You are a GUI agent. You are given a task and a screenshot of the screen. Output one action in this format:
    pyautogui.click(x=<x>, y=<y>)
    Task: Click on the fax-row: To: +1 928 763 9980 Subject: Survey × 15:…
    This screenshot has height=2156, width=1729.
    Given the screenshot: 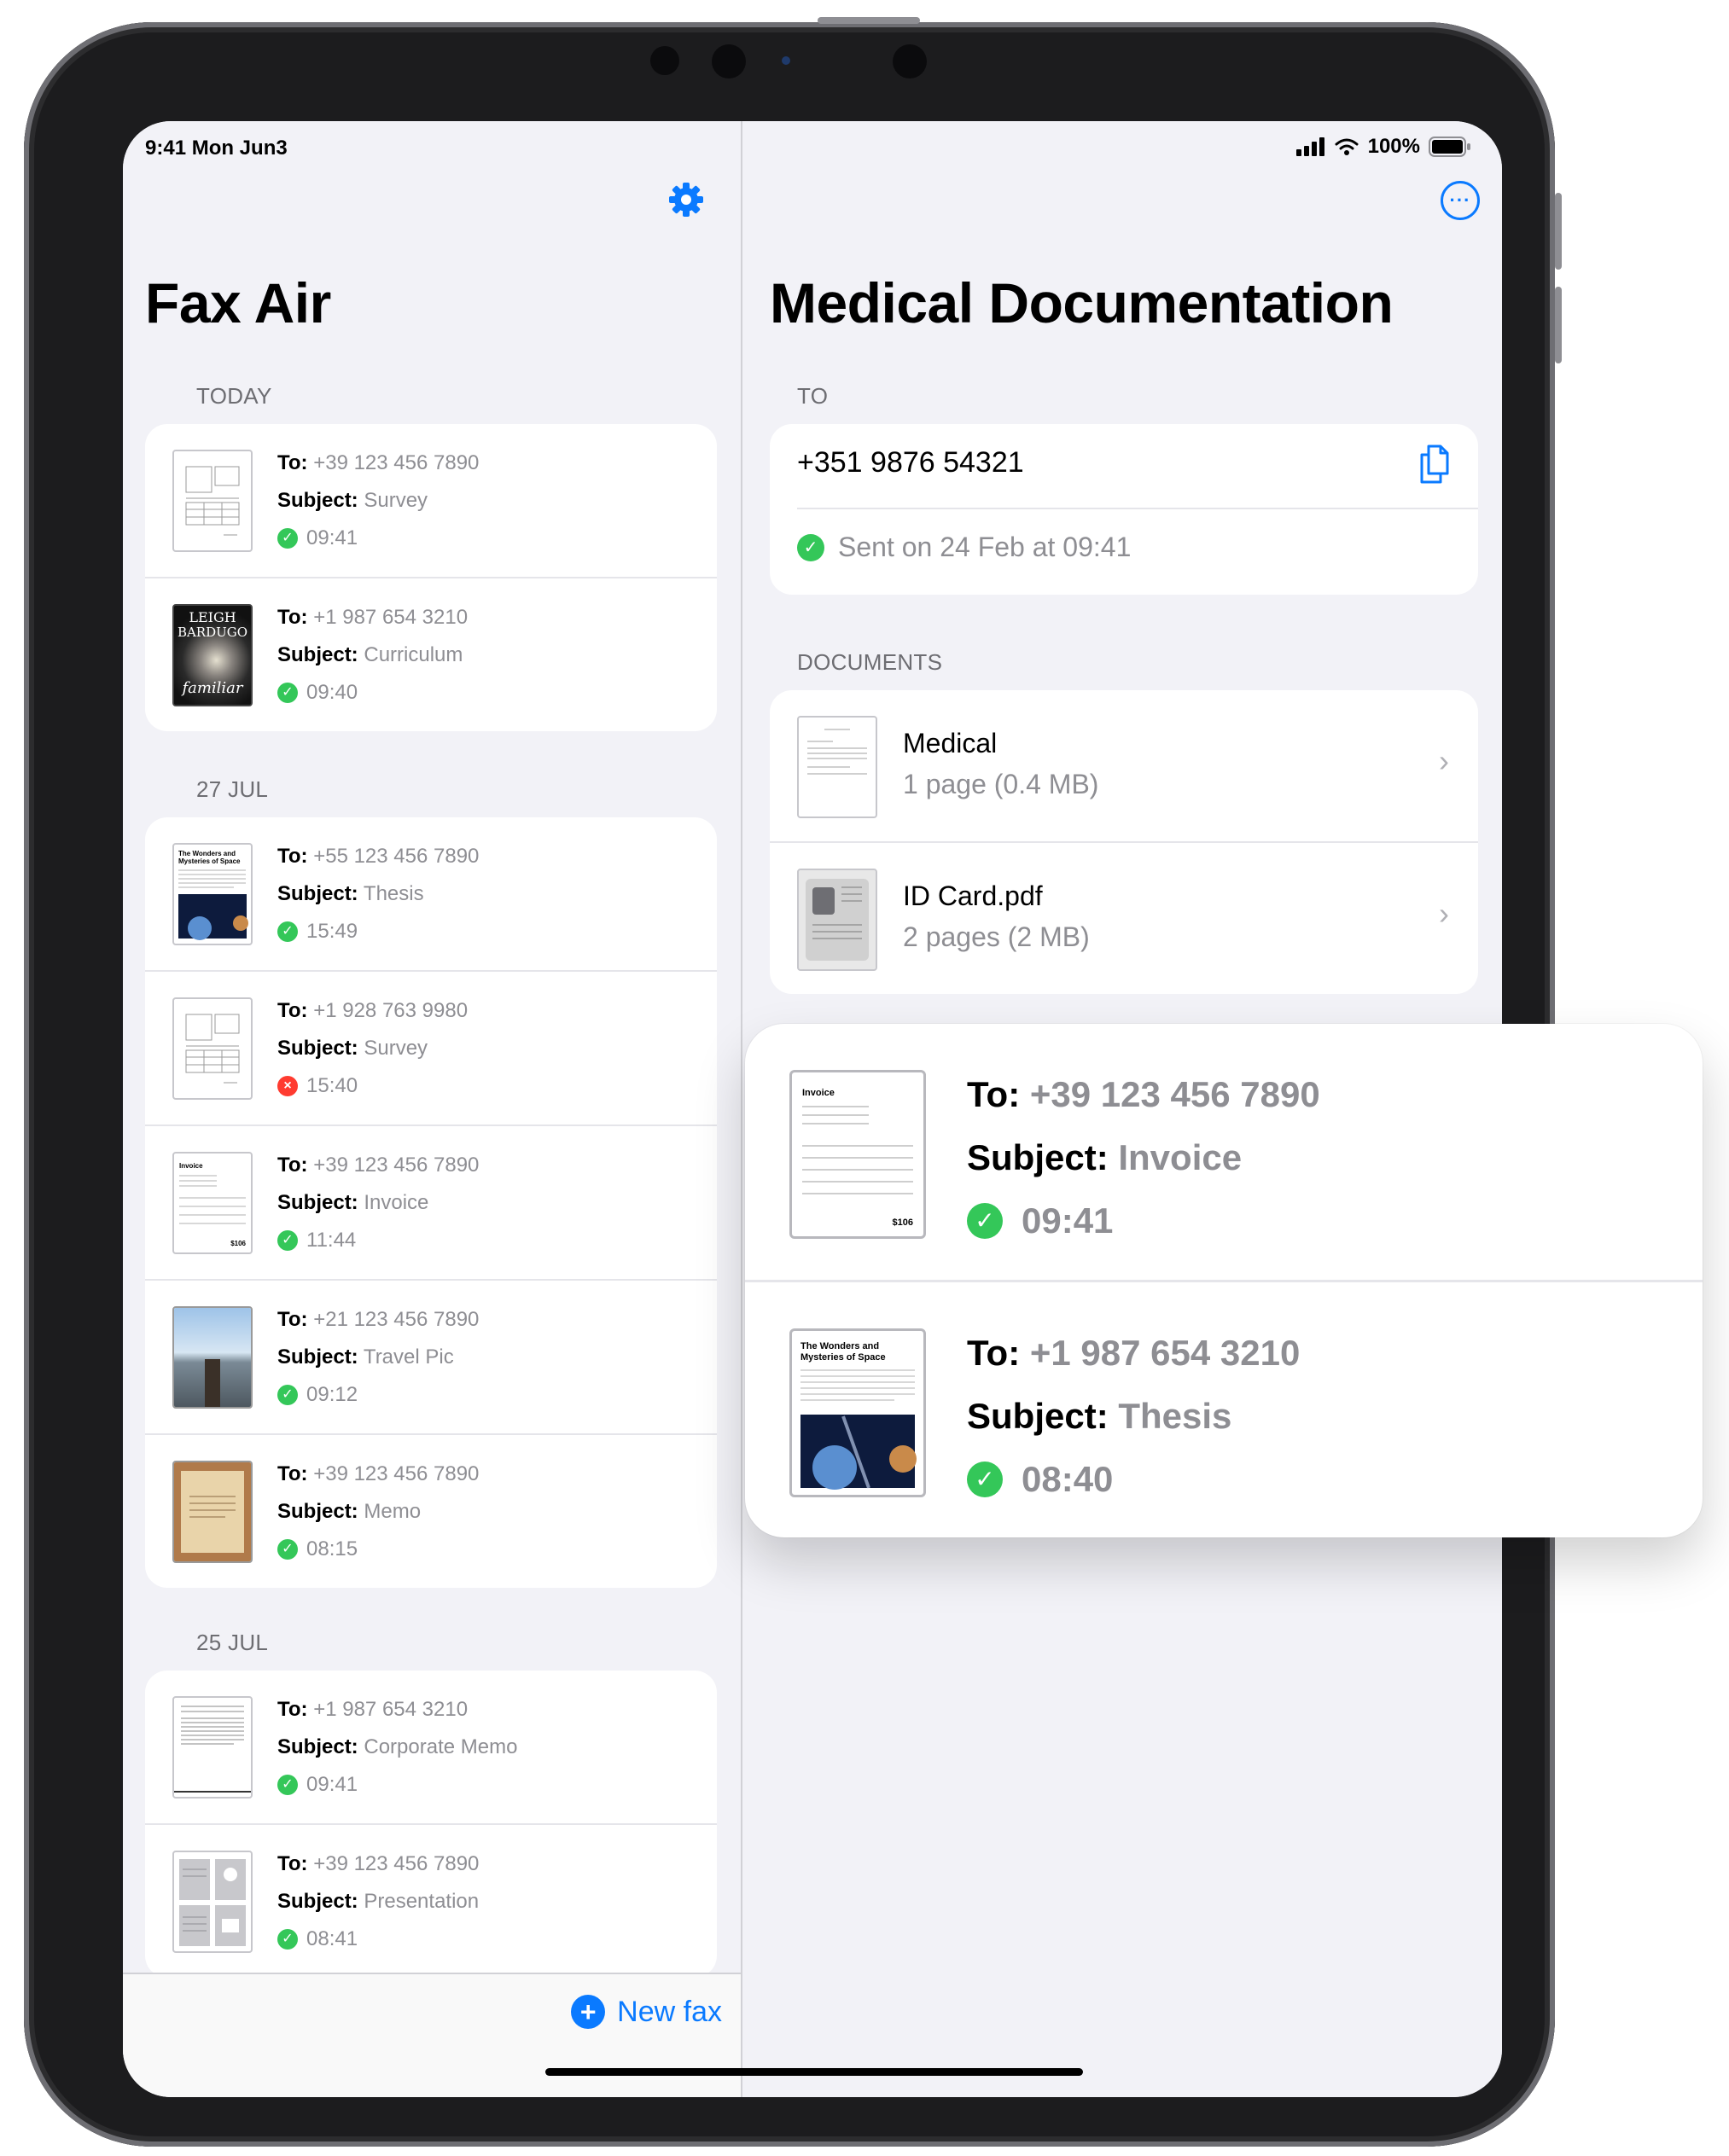 What is the action you would take?
    pyautogui.click(x=431, y=1049)
    